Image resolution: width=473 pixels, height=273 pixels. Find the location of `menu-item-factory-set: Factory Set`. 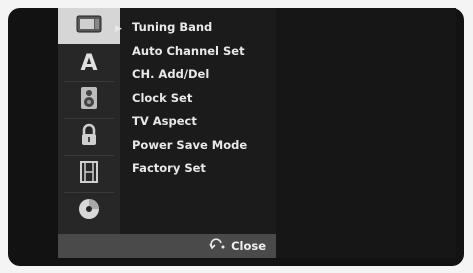

menu-item-factory-set: Factory Set is located at coordinates (169, 168).